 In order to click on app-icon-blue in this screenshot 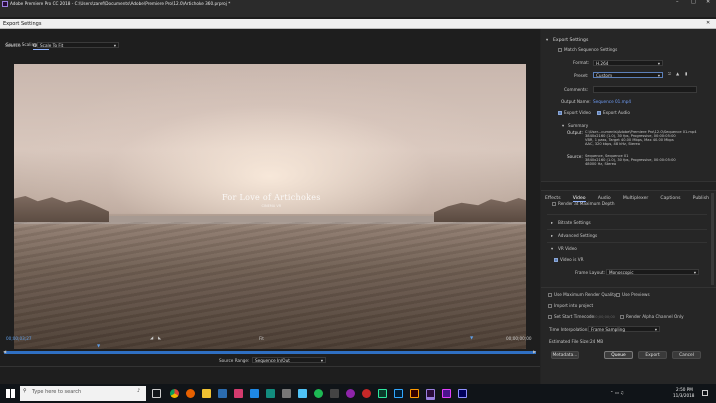, I will do `click(222, 393)`.